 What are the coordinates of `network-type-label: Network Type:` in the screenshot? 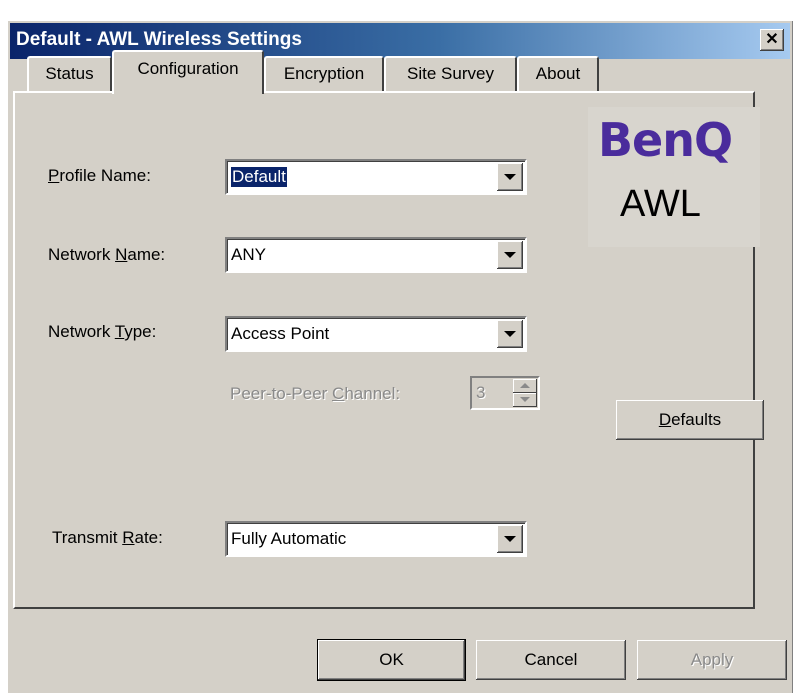 It's located at (102, 331).